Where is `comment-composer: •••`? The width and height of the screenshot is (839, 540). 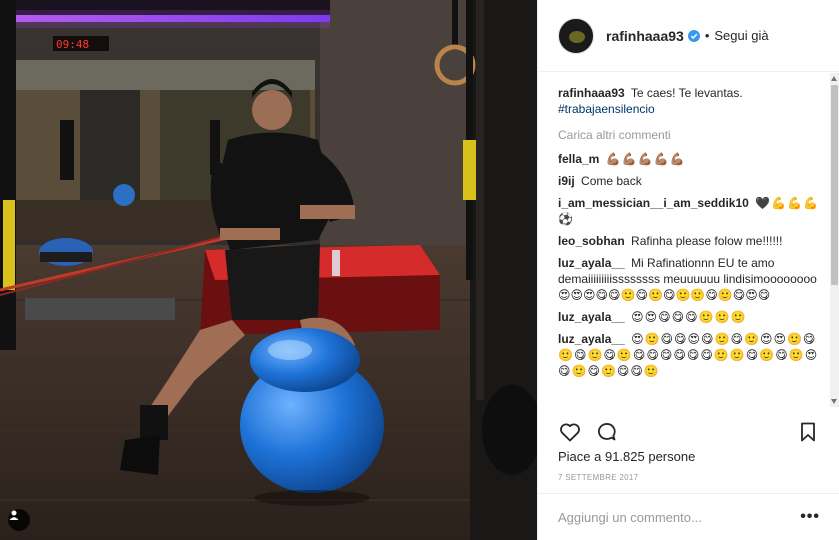
comment-composer: ••• is located at coordinates (688, 516).